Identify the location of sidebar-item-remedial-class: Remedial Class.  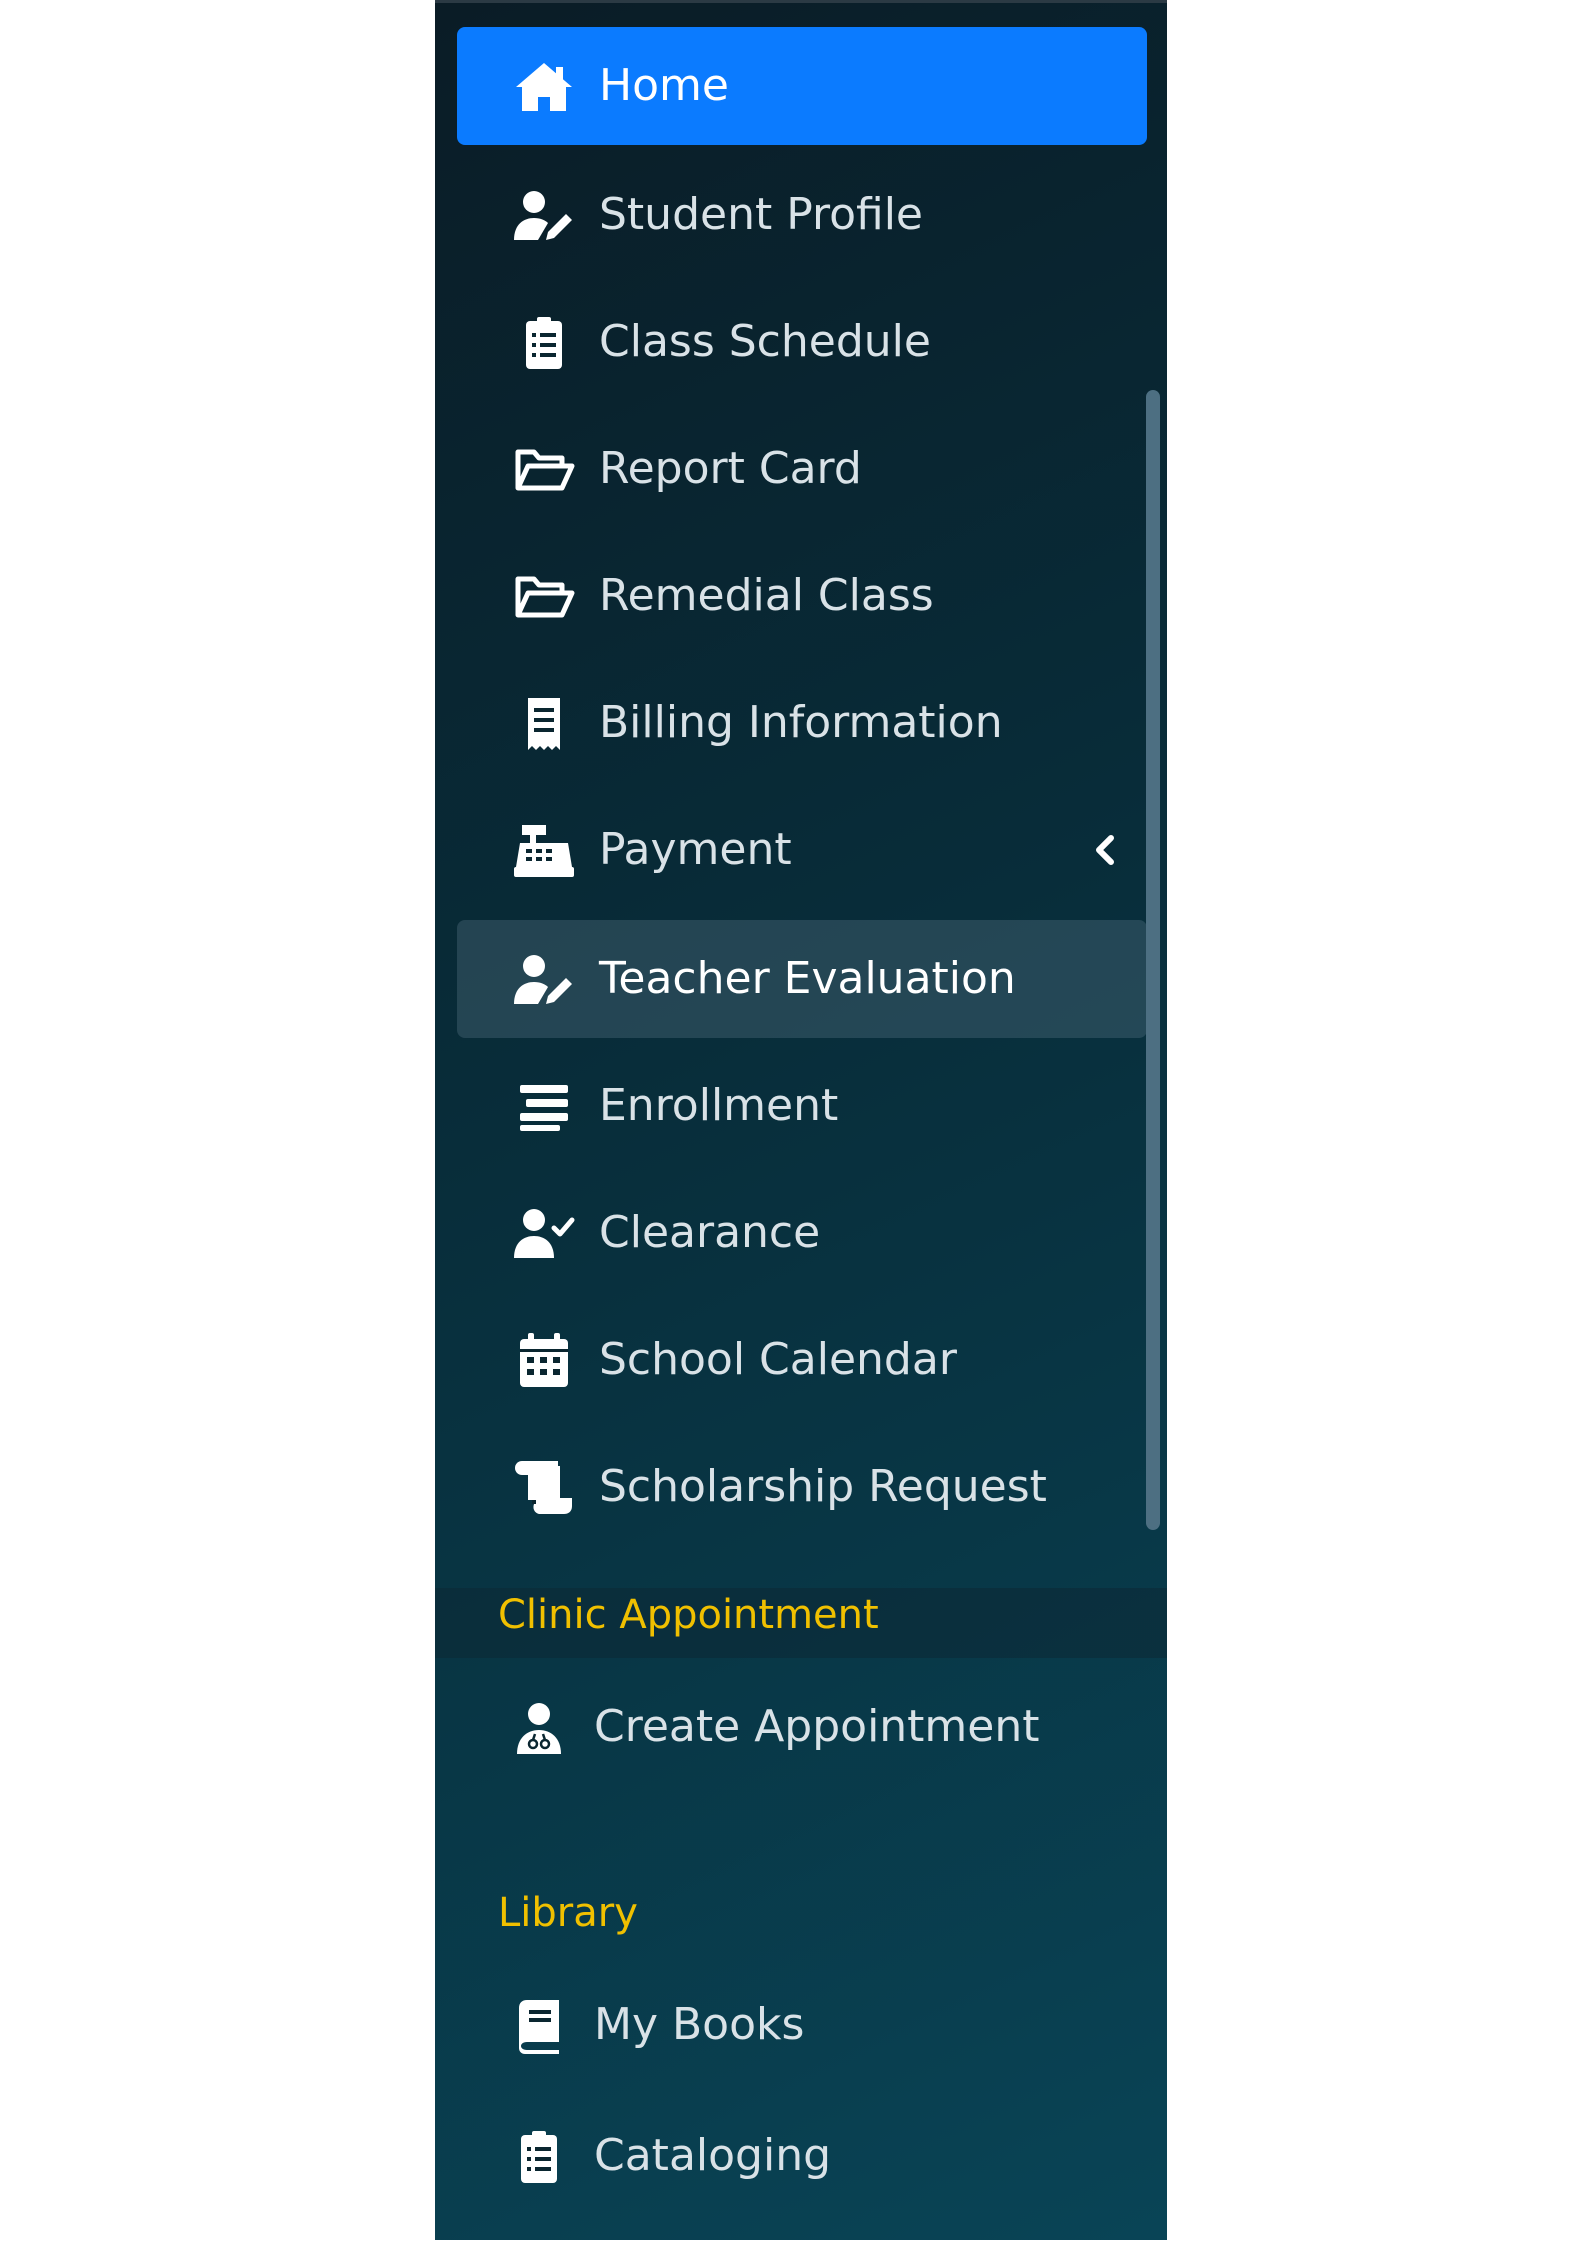
(802, 596).